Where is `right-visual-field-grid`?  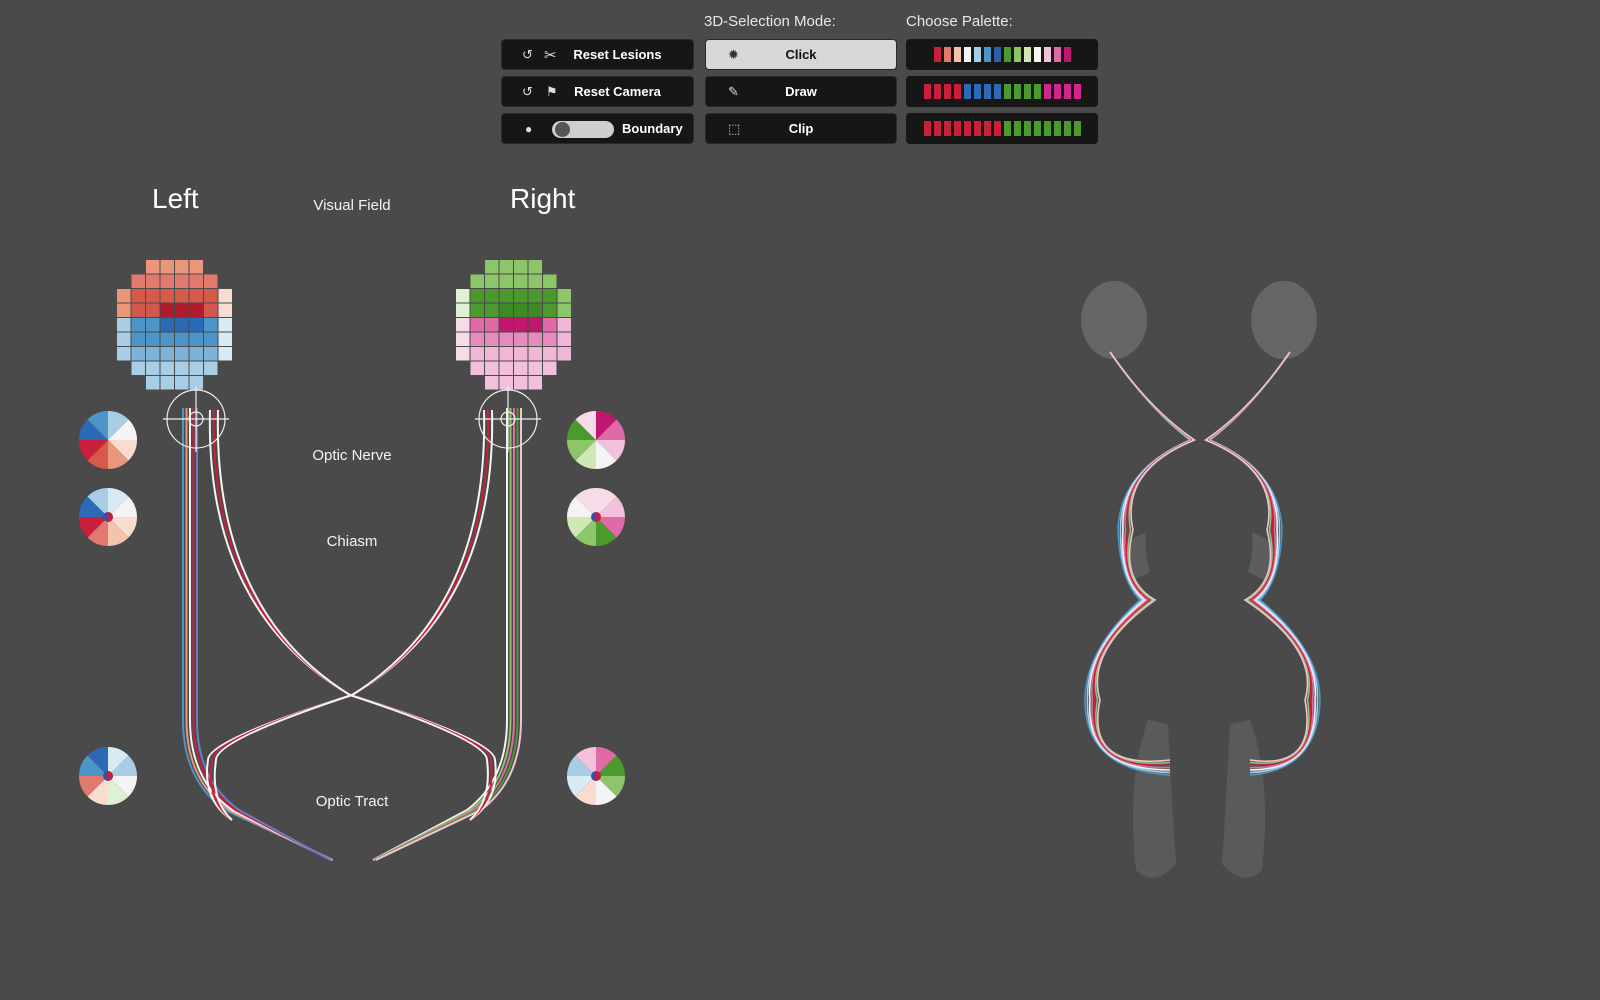 right-visual-field-grid is located at coordinates (513, 325).